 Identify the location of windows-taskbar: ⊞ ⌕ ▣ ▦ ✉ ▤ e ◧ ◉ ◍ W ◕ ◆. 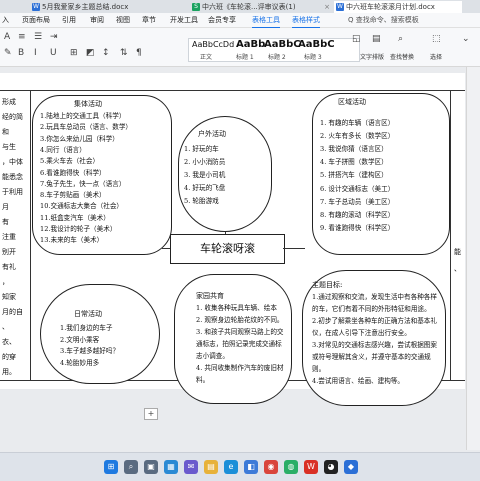
(240, 466).